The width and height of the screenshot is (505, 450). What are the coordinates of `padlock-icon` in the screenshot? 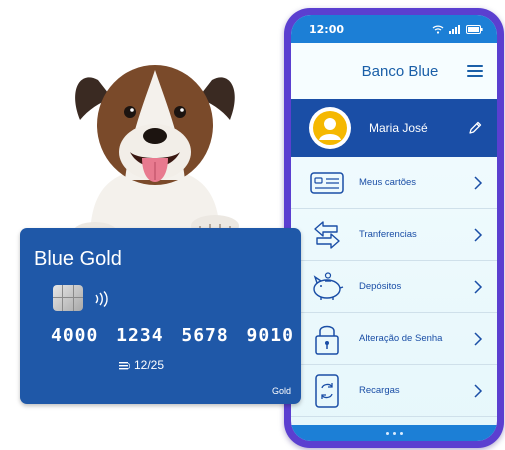 It's located at (327, 339).